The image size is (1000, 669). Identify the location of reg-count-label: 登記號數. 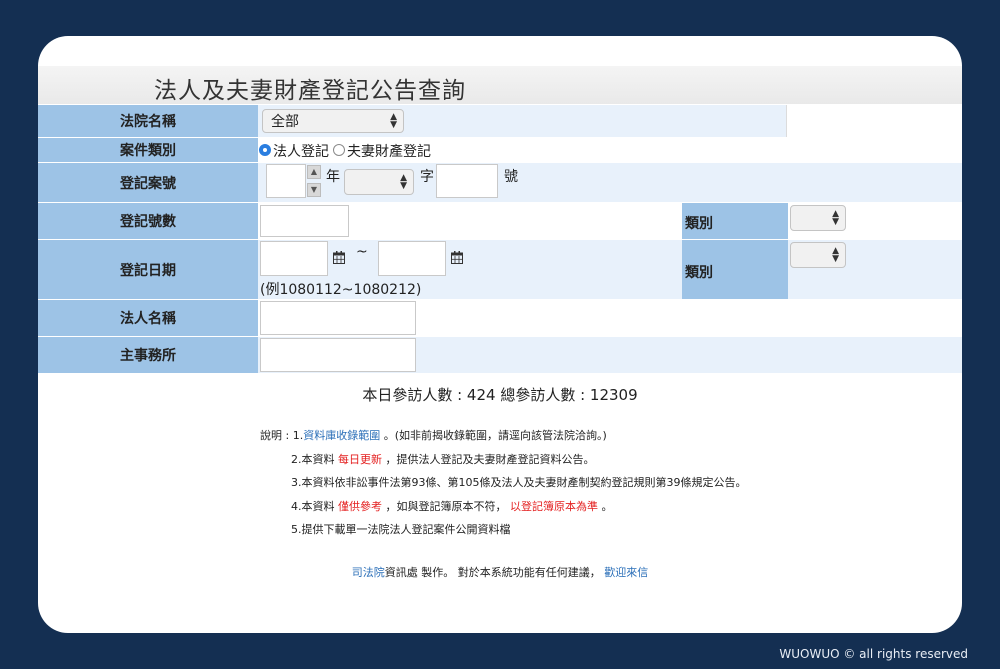
(148, 221).